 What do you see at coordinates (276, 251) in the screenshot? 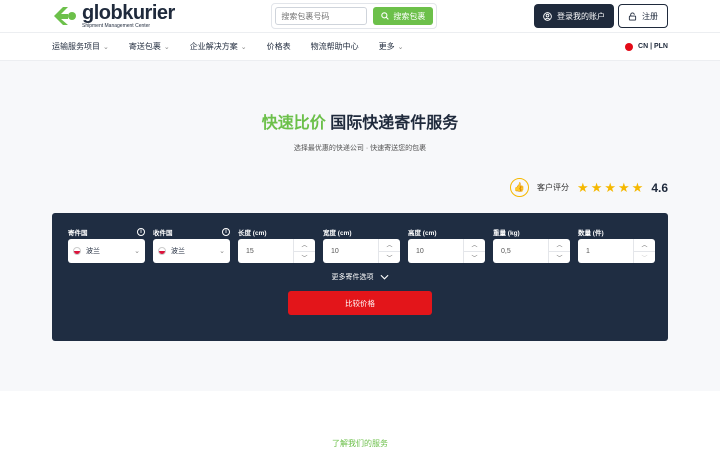
I see `length-input: 15 ︿ ﹀` at bounding box center [276, 251].